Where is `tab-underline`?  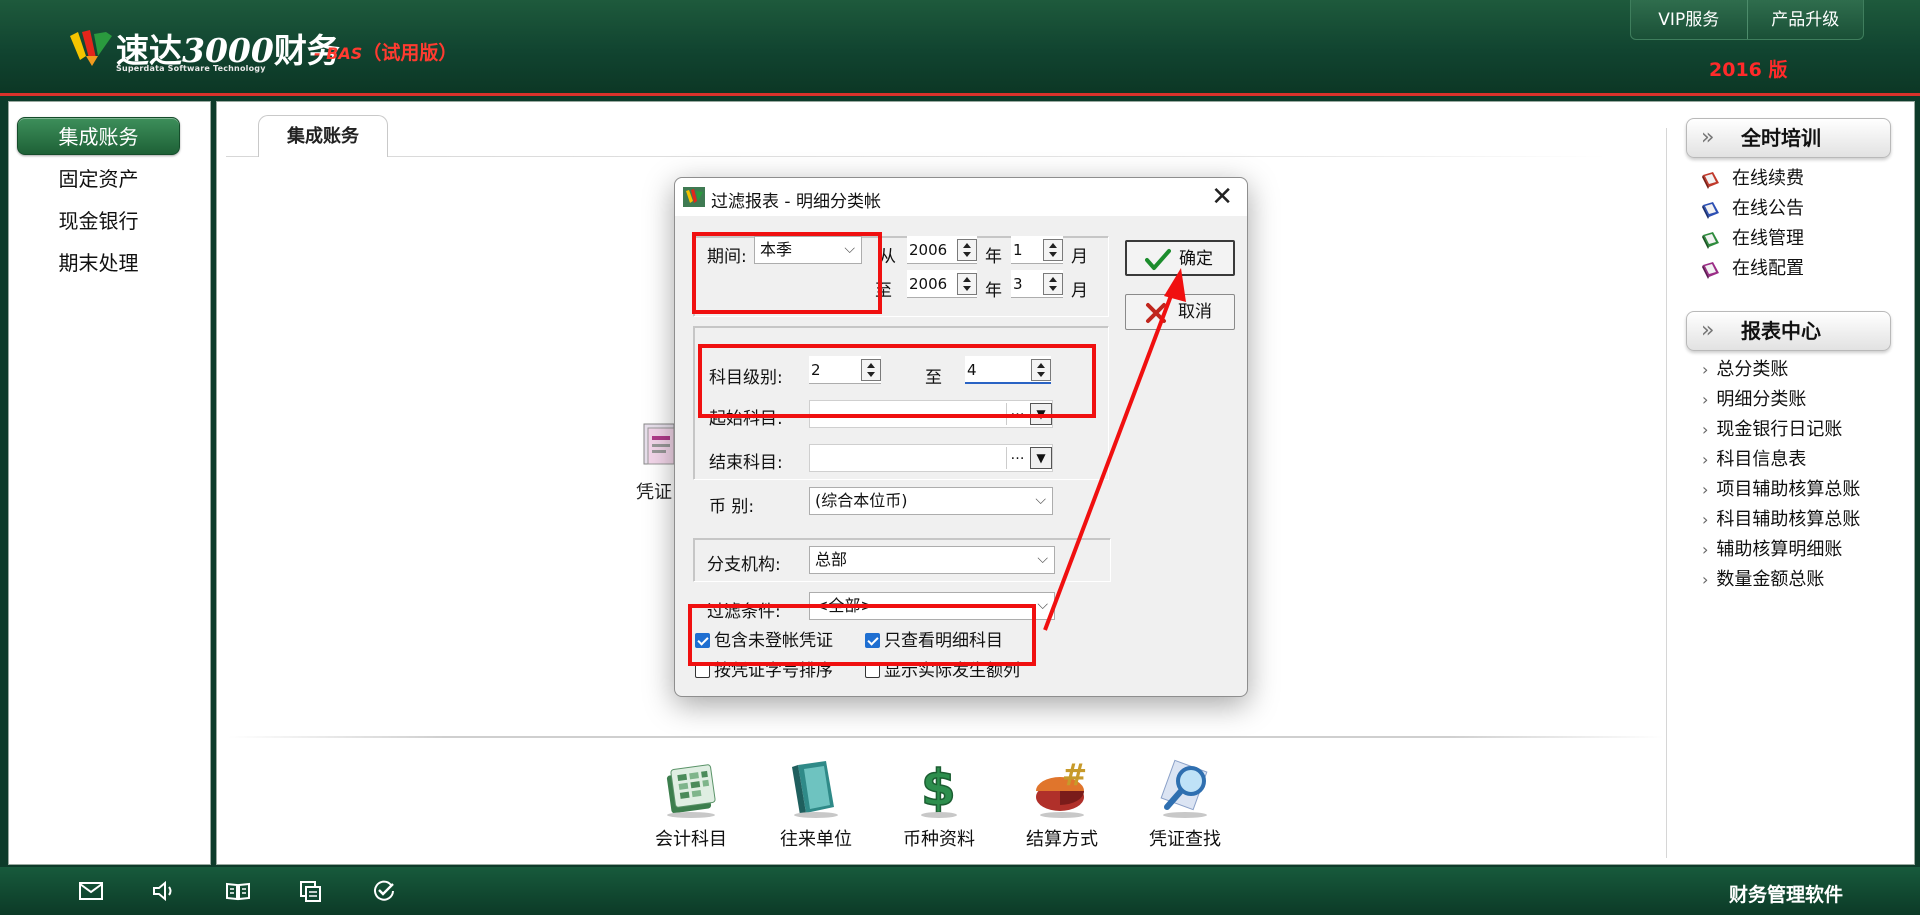
tab-underline is located at coordinates (916, 156).